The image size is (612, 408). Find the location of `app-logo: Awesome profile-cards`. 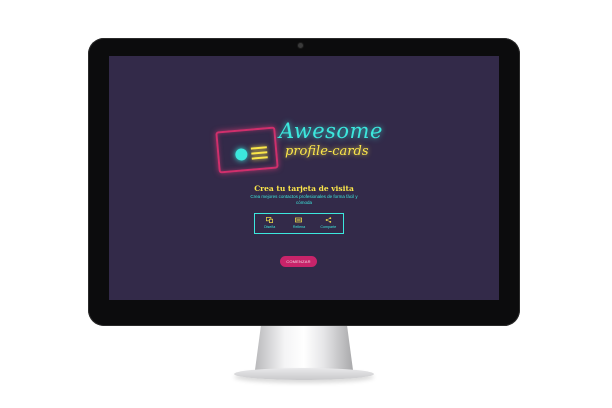

app-logo: Awesome profile-cards is located at coordinates (298, 146).